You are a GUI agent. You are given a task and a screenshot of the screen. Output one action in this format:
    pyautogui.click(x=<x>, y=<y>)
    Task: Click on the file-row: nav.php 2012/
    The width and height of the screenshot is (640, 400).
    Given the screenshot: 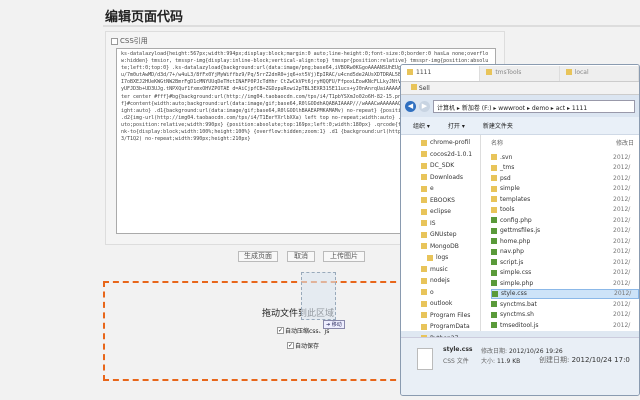 What is the action you would take?
    pyautogui.click(x=565, y=252)
    